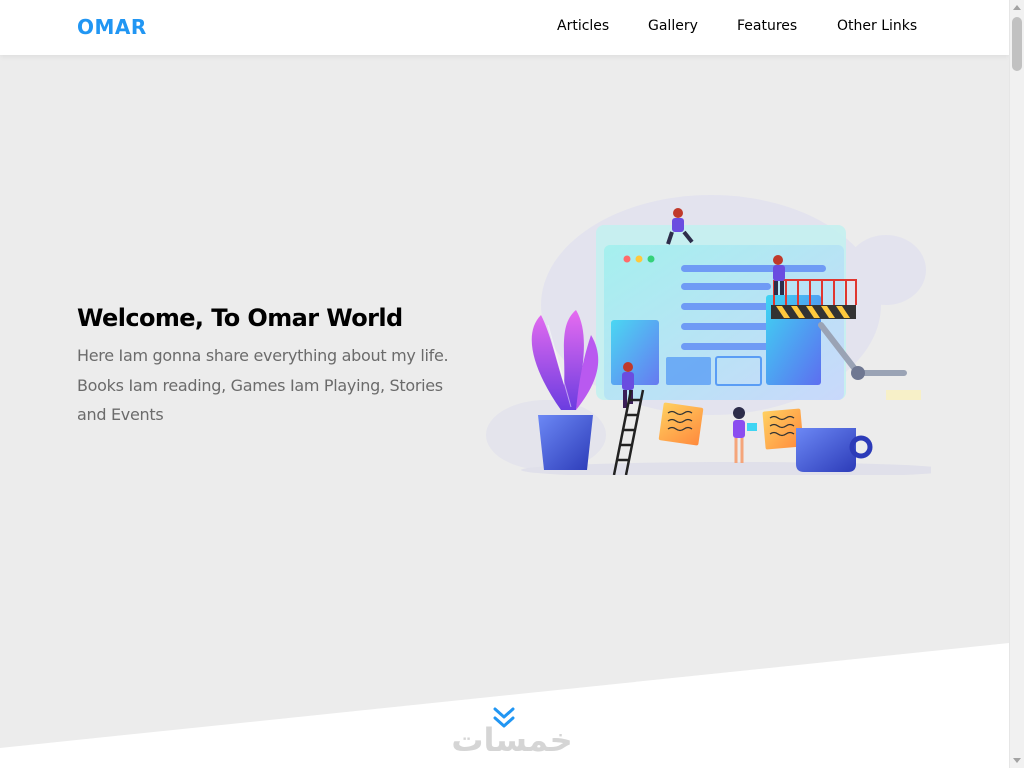 The height and width of the screenshot is (768, 1024). What do you see at coordinates (767, 26) in the screenshot?
I see `nav-link-features: Features` at bounding box center [767, 26].